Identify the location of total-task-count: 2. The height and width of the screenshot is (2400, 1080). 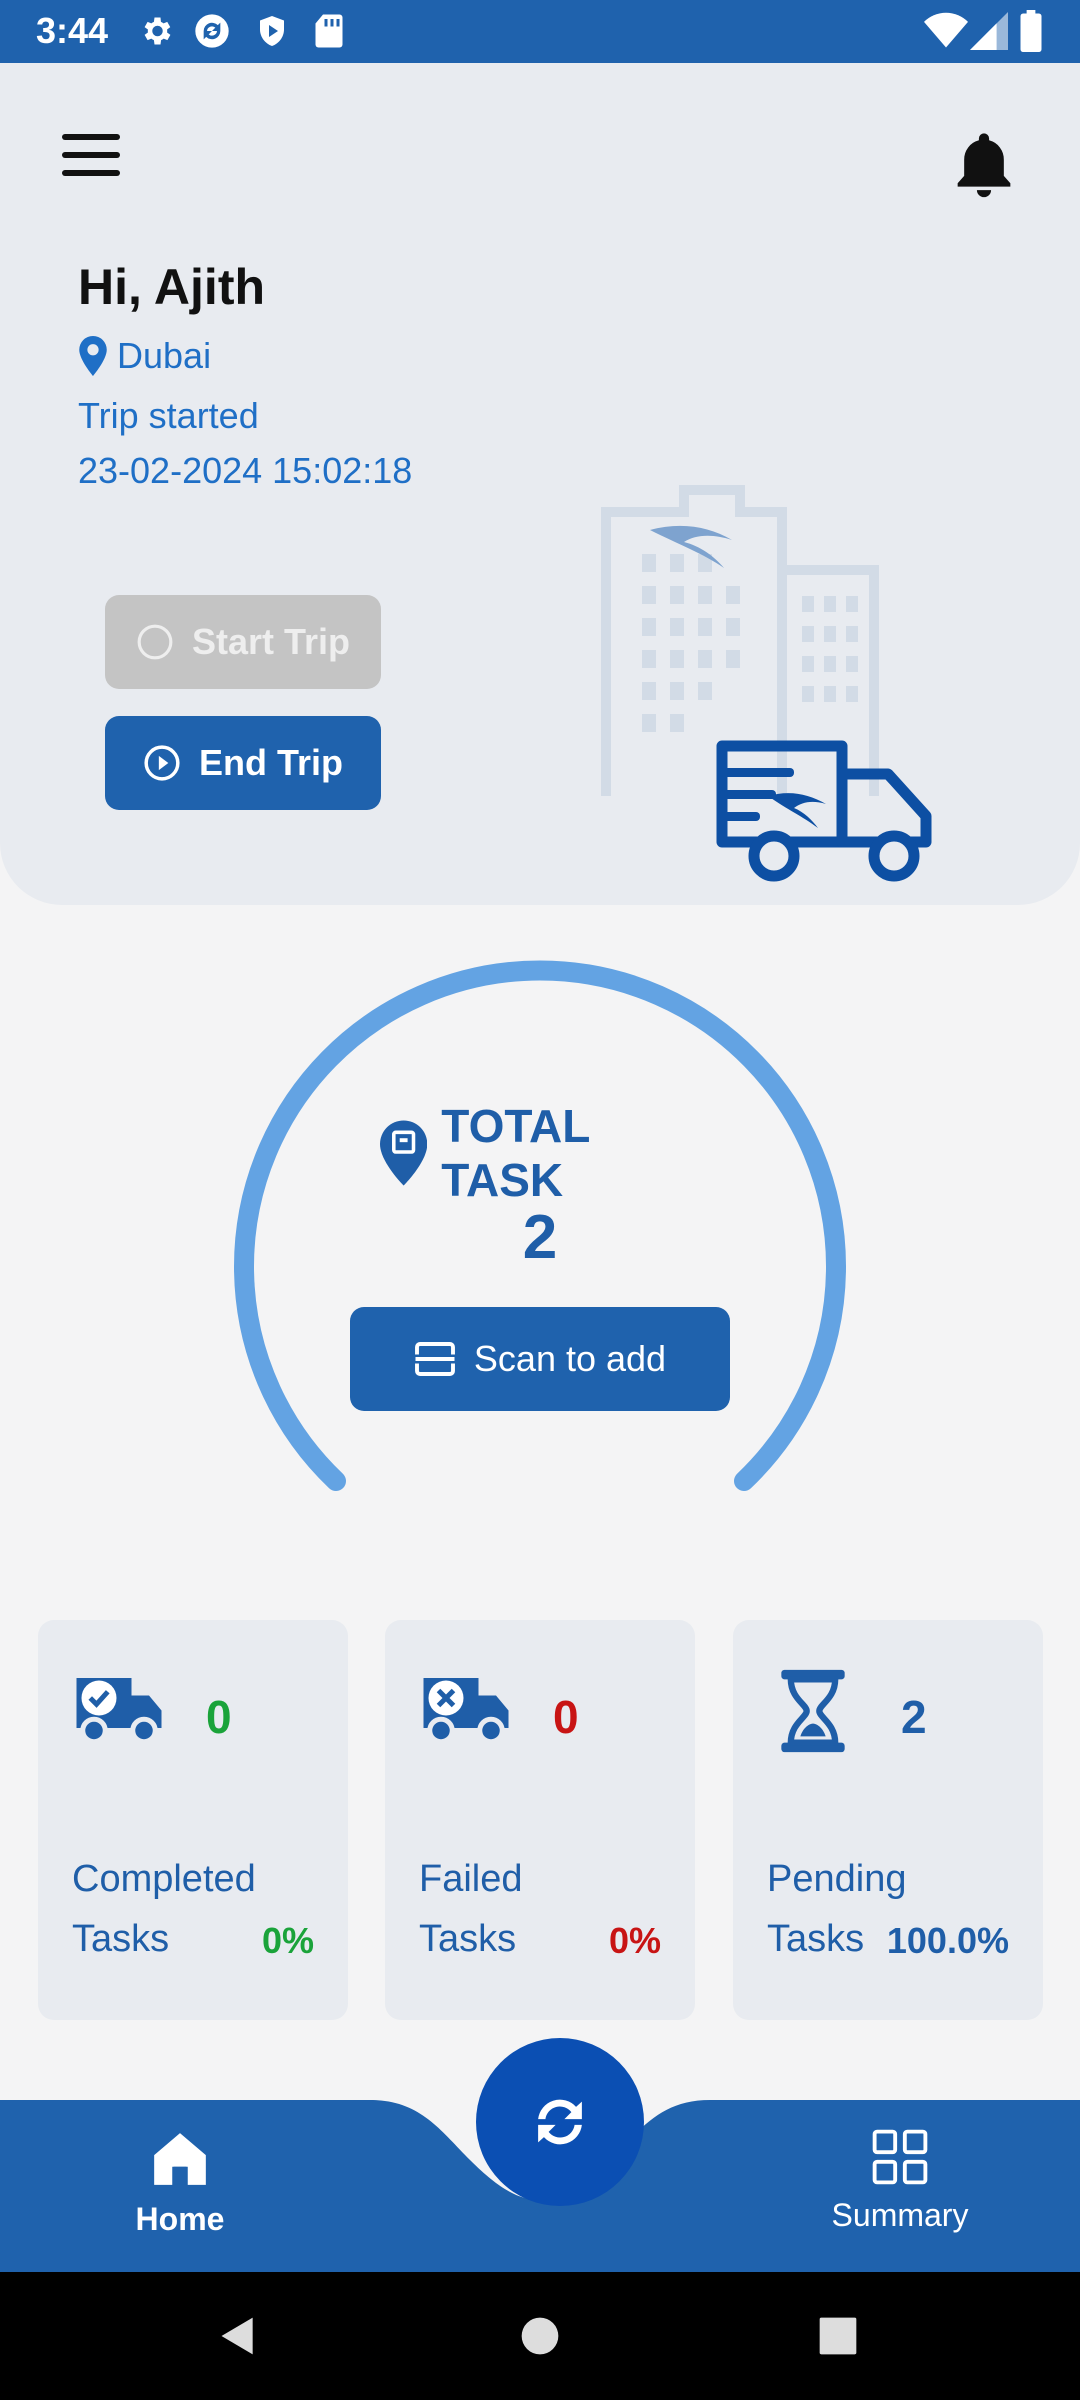
(540, 1237).